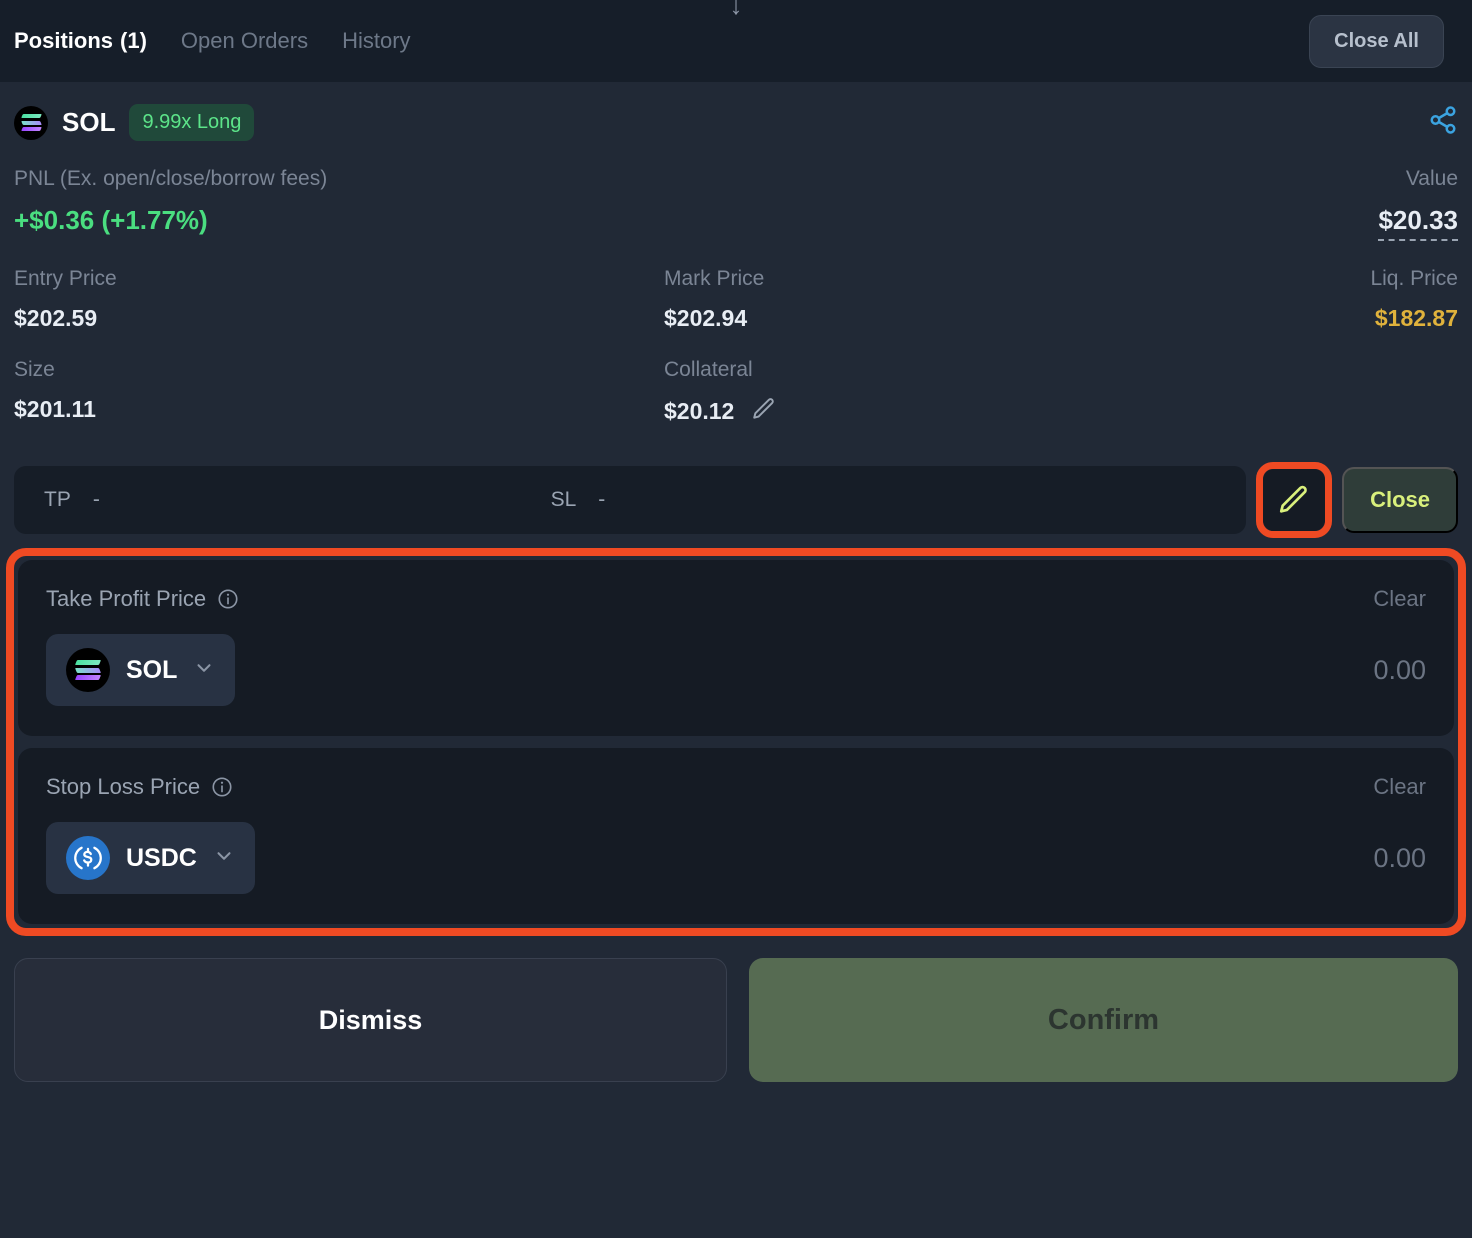  I want to click on confirm-button: Confirm, so click(1103, 1020).